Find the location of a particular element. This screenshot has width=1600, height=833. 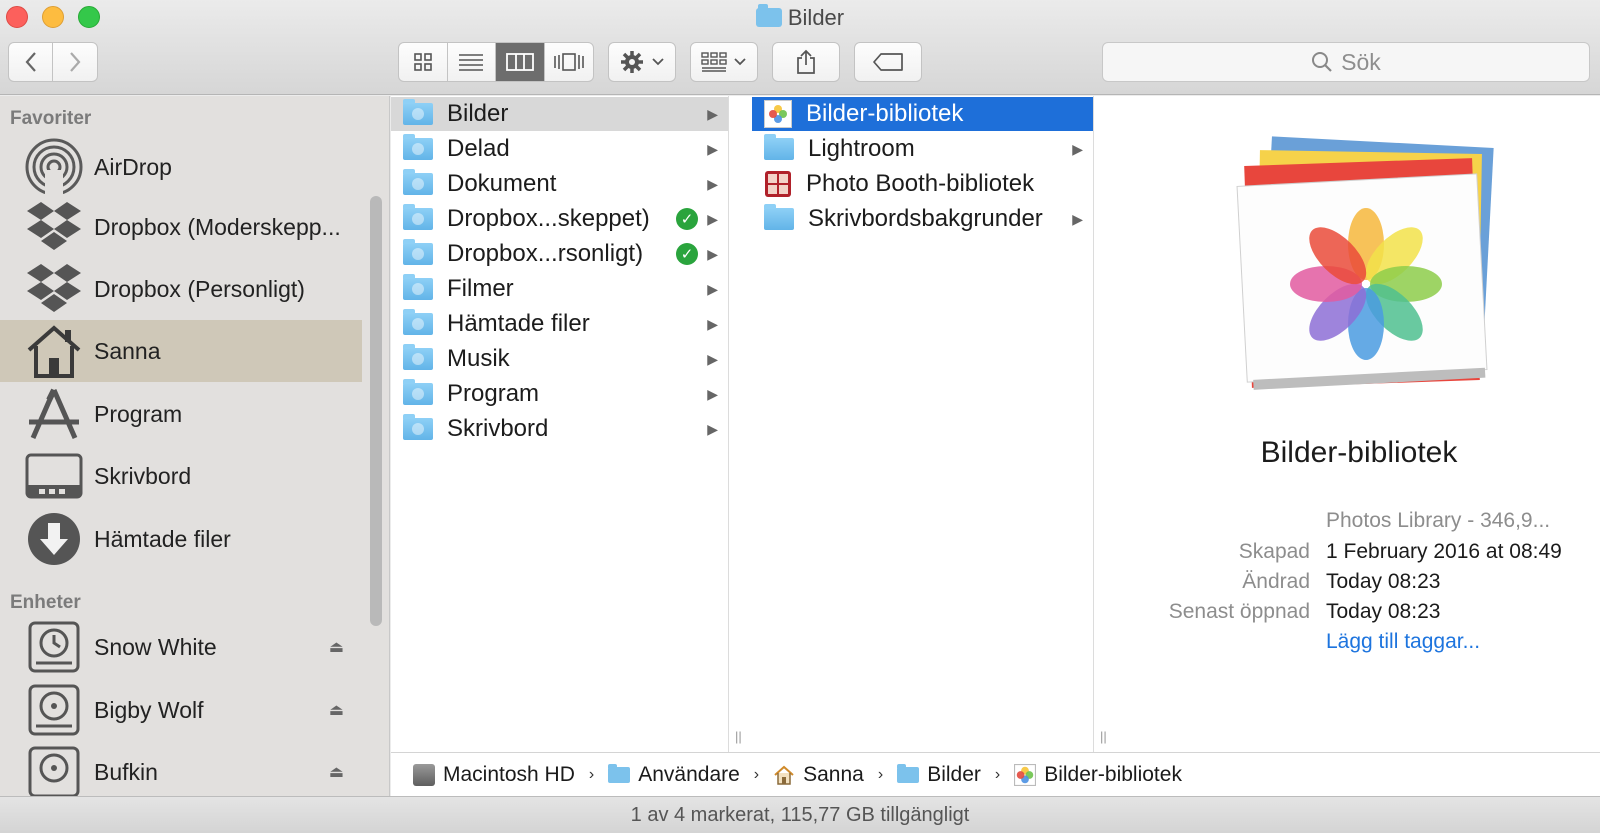

list-view-button is located at coordinates (472, 62).